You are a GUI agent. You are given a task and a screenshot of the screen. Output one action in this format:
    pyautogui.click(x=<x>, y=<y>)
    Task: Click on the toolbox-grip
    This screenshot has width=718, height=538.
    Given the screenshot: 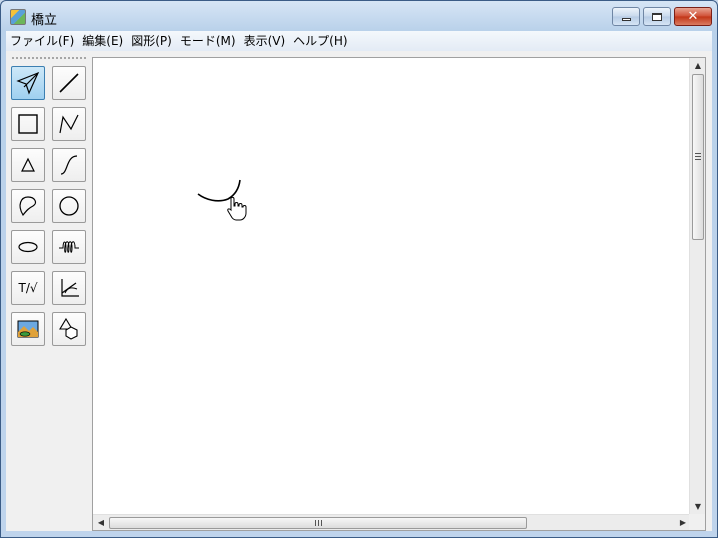 What is the action you would take?
    pyautogui.click(x=49, y=58)
    